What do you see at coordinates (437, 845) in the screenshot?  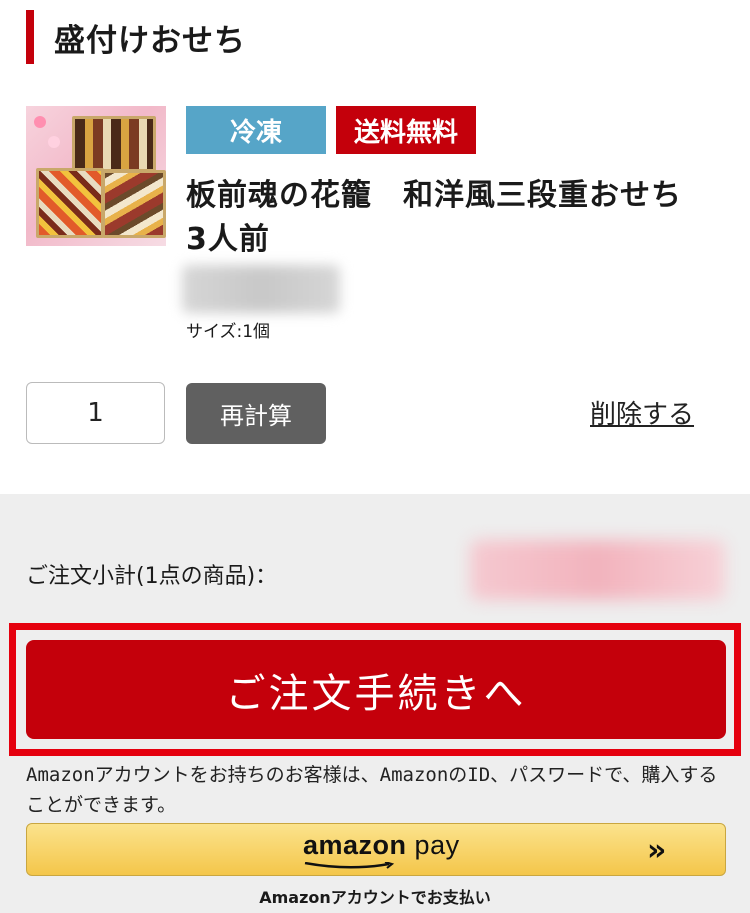 I see `amazon-logo-pay: pay` at bounding box center [437, 845].